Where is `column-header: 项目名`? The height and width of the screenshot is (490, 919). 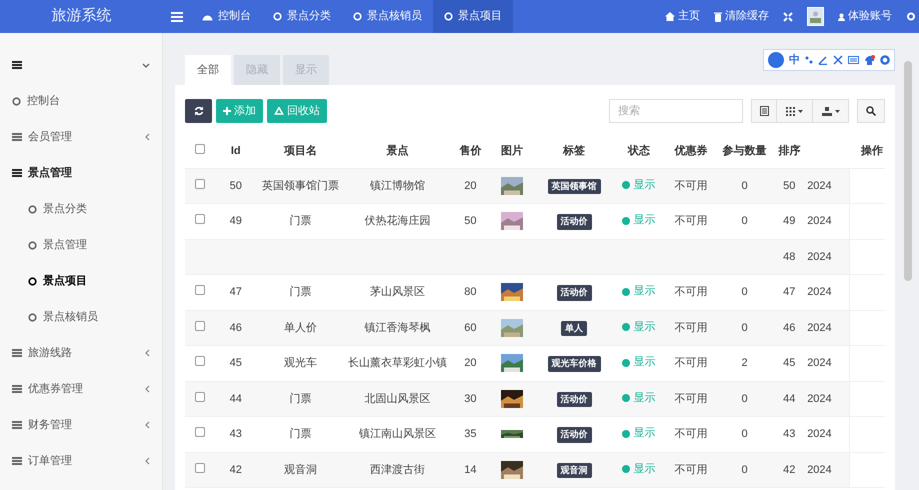 column-header: 项目名 is located at coordinates (301, 151).